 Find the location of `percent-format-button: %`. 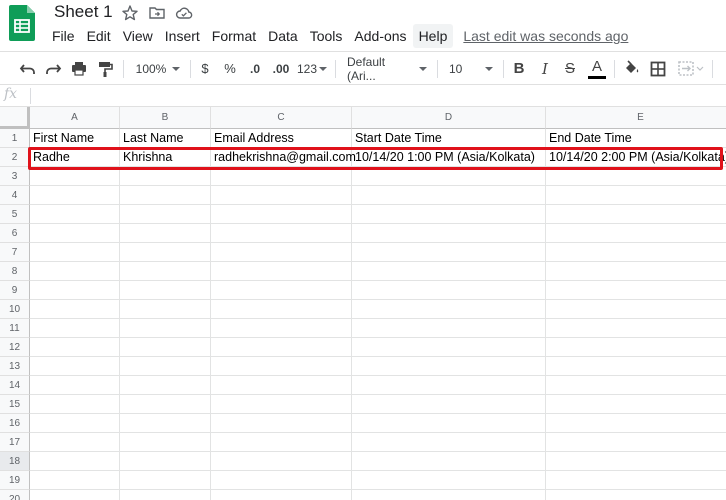

percent-format-button: % is located at coordinates (230, 68).